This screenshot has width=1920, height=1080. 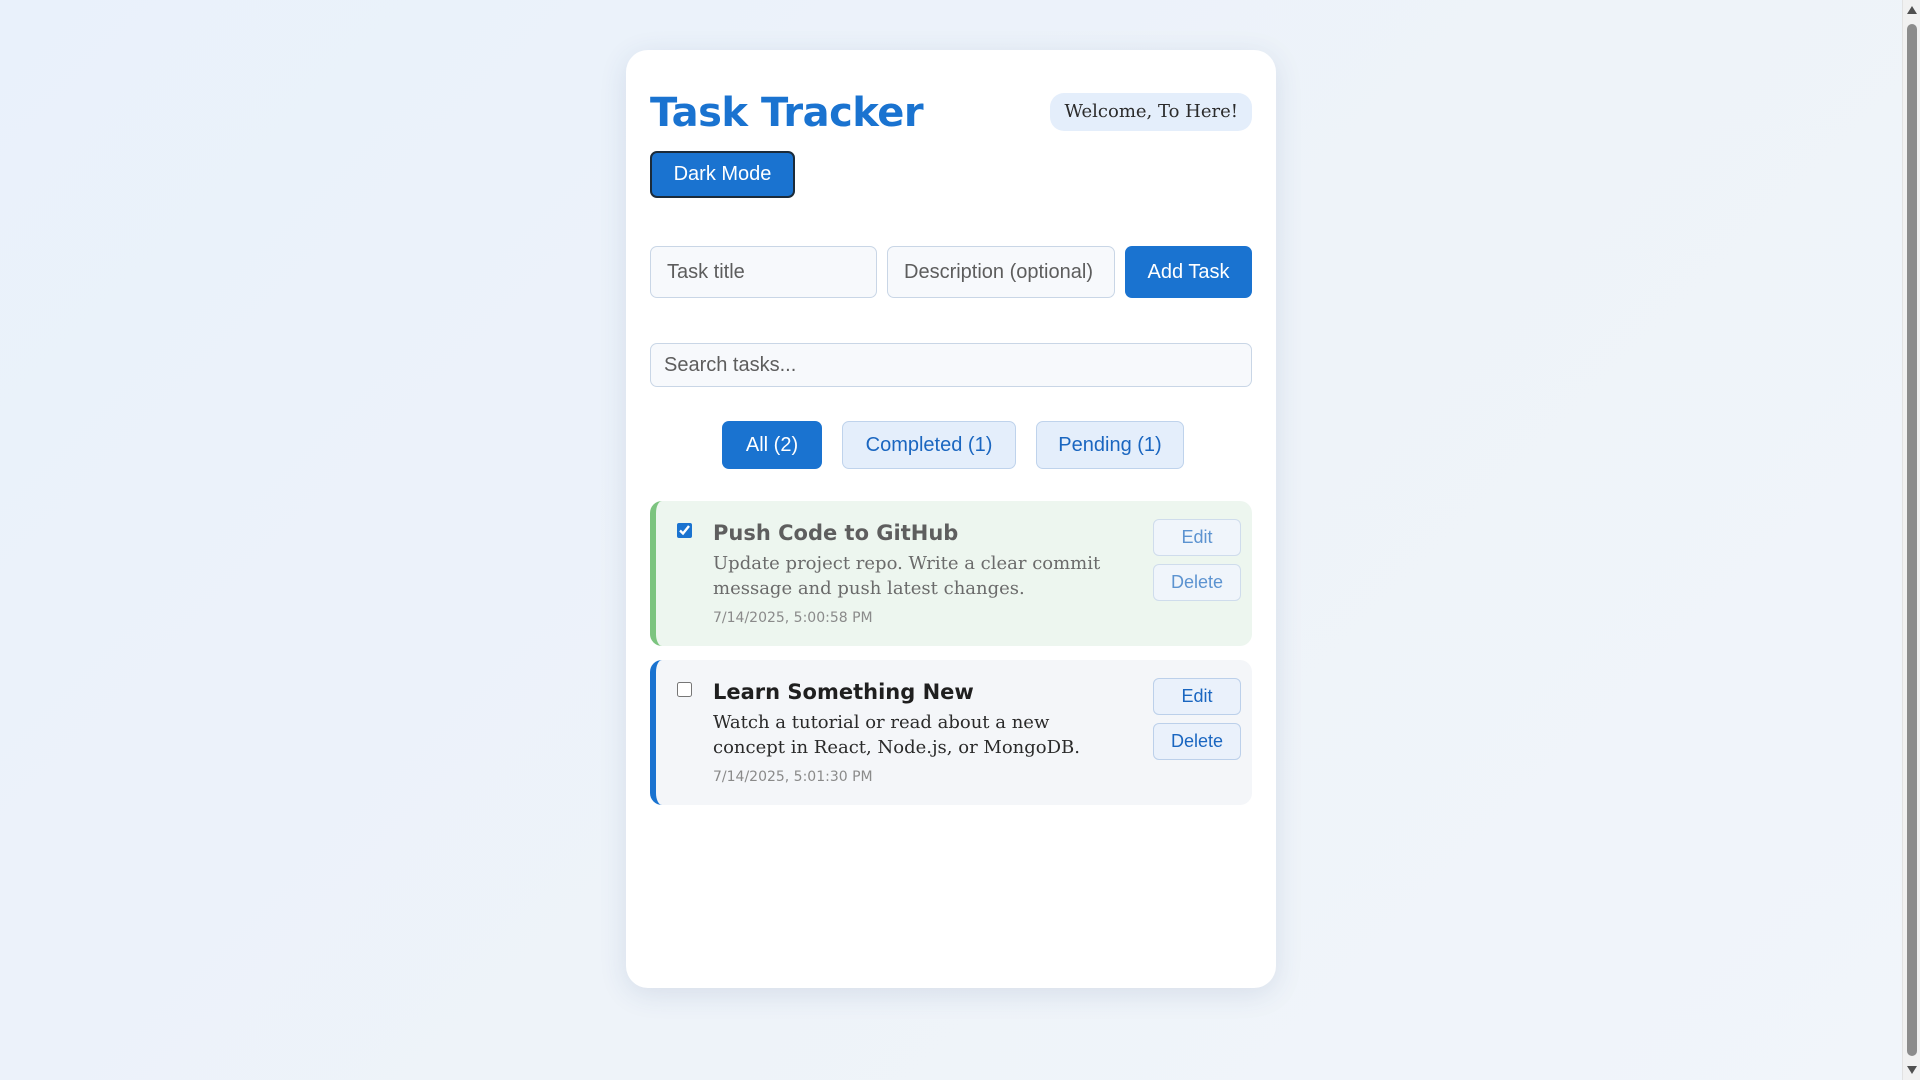 What do you see at coordinates (1110, 445) in the screenshot?
I see `filter-pending-button: Pending (1)` at bounding box center [1110, 445].